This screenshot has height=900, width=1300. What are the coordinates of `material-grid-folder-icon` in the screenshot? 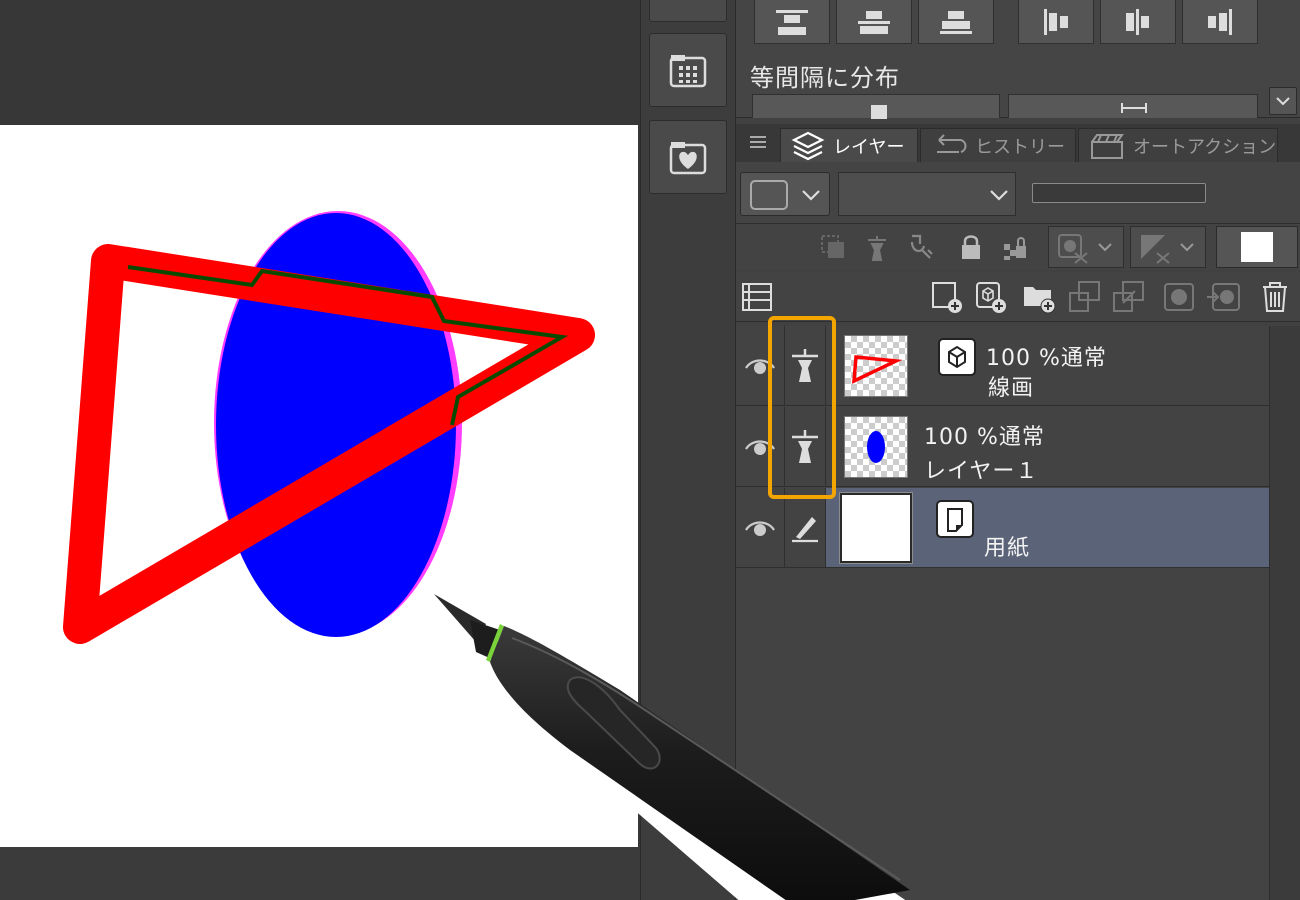 It's located at (688, 71).